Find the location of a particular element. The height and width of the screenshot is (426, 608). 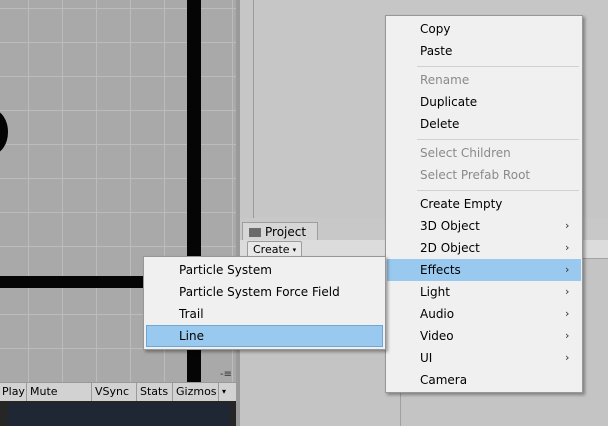

menu-item-video: Video › is located at coordinates (484, 336).